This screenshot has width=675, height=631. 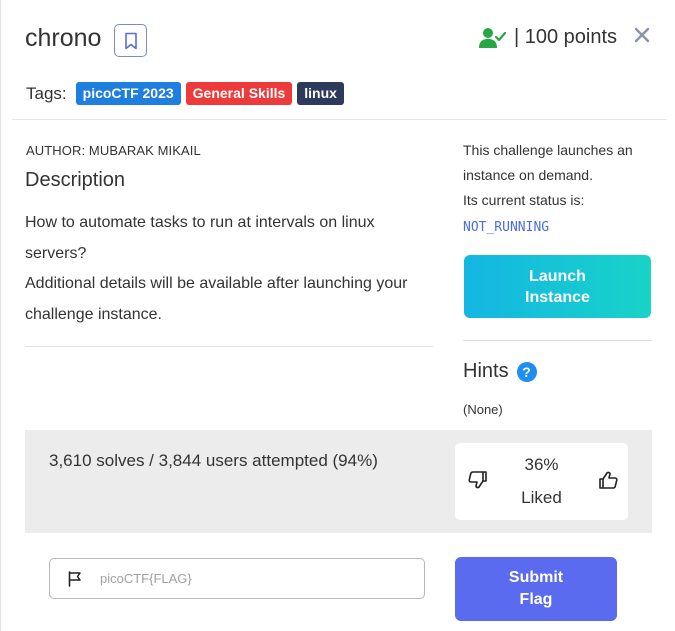 What do you see at coordinates (320, 93) in the screenshot?
I see `tag-linux: linux` at bounding box center [320, 93].